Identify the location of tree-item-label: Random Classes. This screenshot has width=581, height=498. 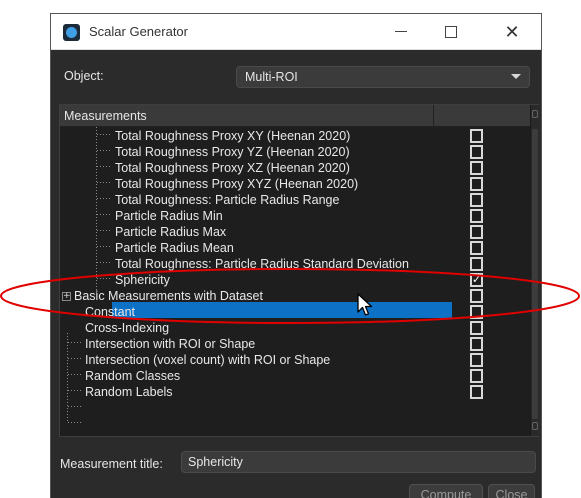
(133, 376).